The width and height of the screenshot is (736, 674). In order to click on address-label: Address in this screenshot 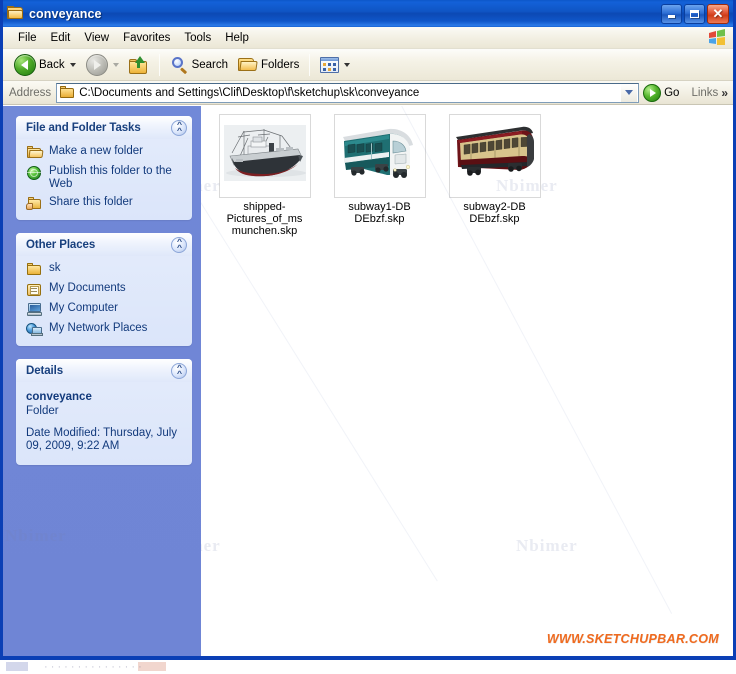, I will do `click(30, 92)`.